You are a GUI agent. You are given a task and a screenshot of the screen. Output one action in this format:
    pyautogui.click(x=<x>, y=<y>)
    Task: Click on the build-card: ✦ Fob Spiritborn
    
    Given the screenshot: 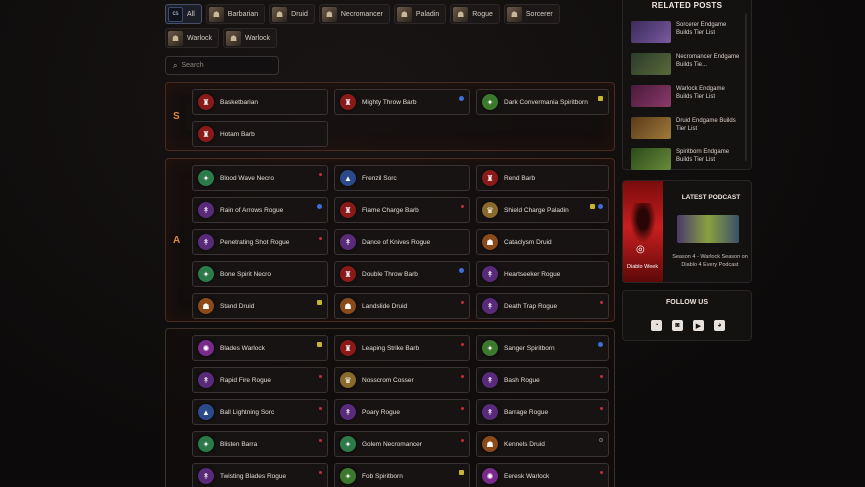 What is the action you would take?
    pyautogui.click(x=402, y=475)
    